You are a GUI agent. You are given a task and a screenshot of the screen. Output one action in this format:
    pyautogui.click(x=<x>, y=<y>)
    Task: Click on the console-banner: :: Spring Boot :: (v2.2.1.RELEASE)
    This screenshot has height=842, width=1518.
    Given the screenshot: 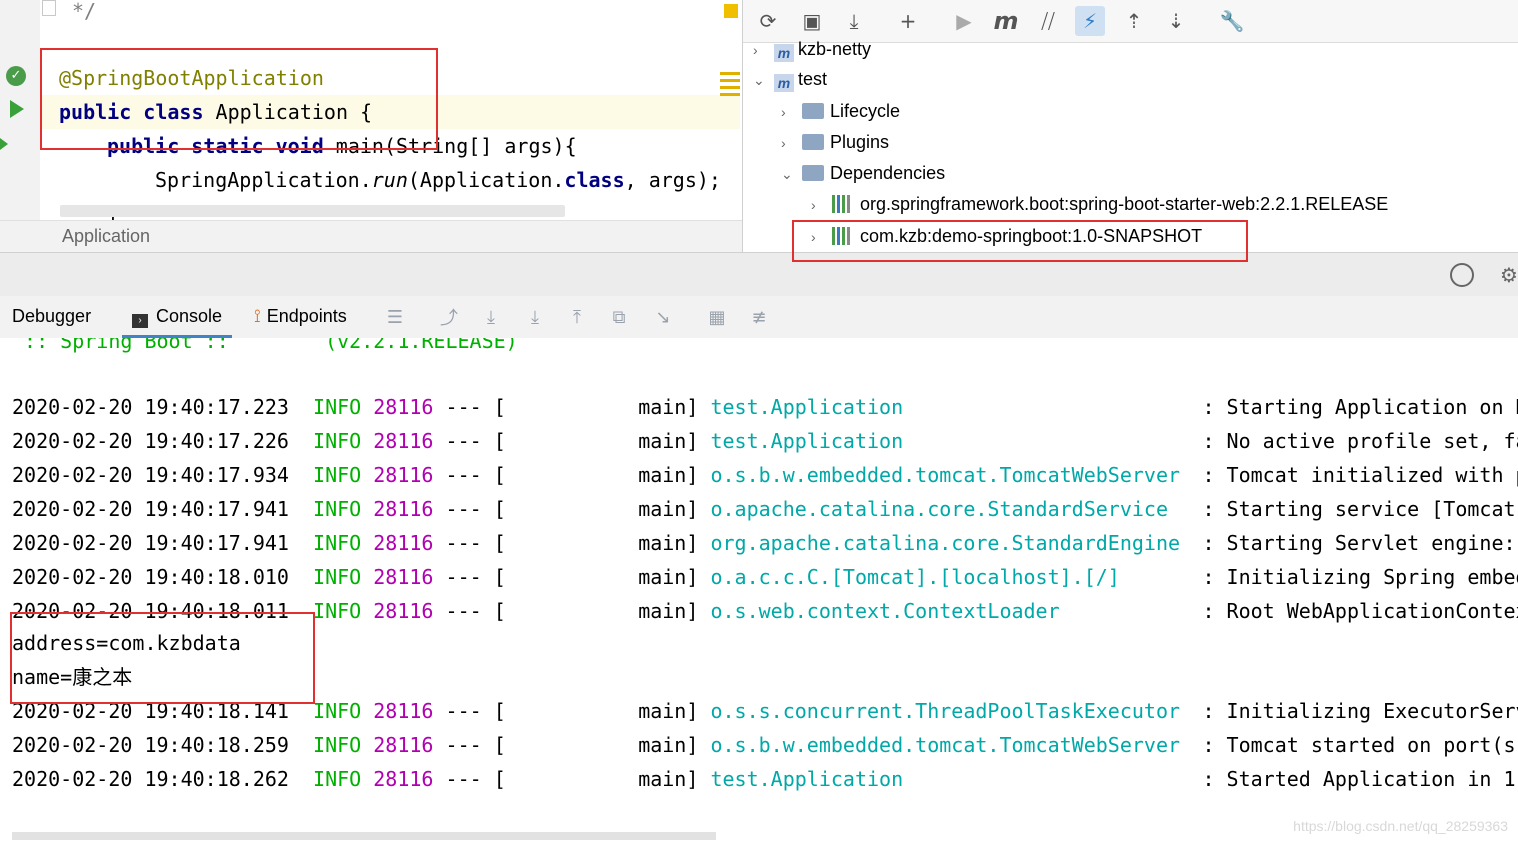 What is the action you would take?
    pyautogui.click(x=265, y=345)
    